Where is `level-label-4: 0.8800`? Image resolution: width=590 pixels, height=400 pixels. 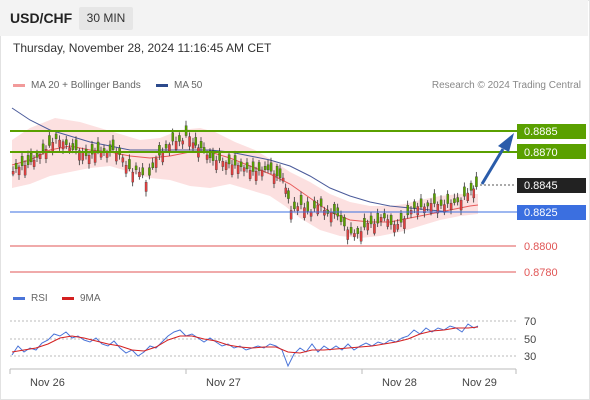 level-label-4: 0.8800 is located at coordinates (541, 247).